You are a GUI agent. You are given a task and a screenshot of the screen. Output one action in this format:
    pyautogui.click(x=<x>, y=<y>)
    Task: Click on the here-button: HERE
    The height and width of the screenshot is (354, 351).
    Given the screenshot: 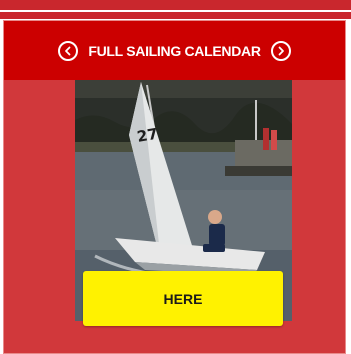 What is the action you would take?
    pyautogui.click(x=183, y=298)
    